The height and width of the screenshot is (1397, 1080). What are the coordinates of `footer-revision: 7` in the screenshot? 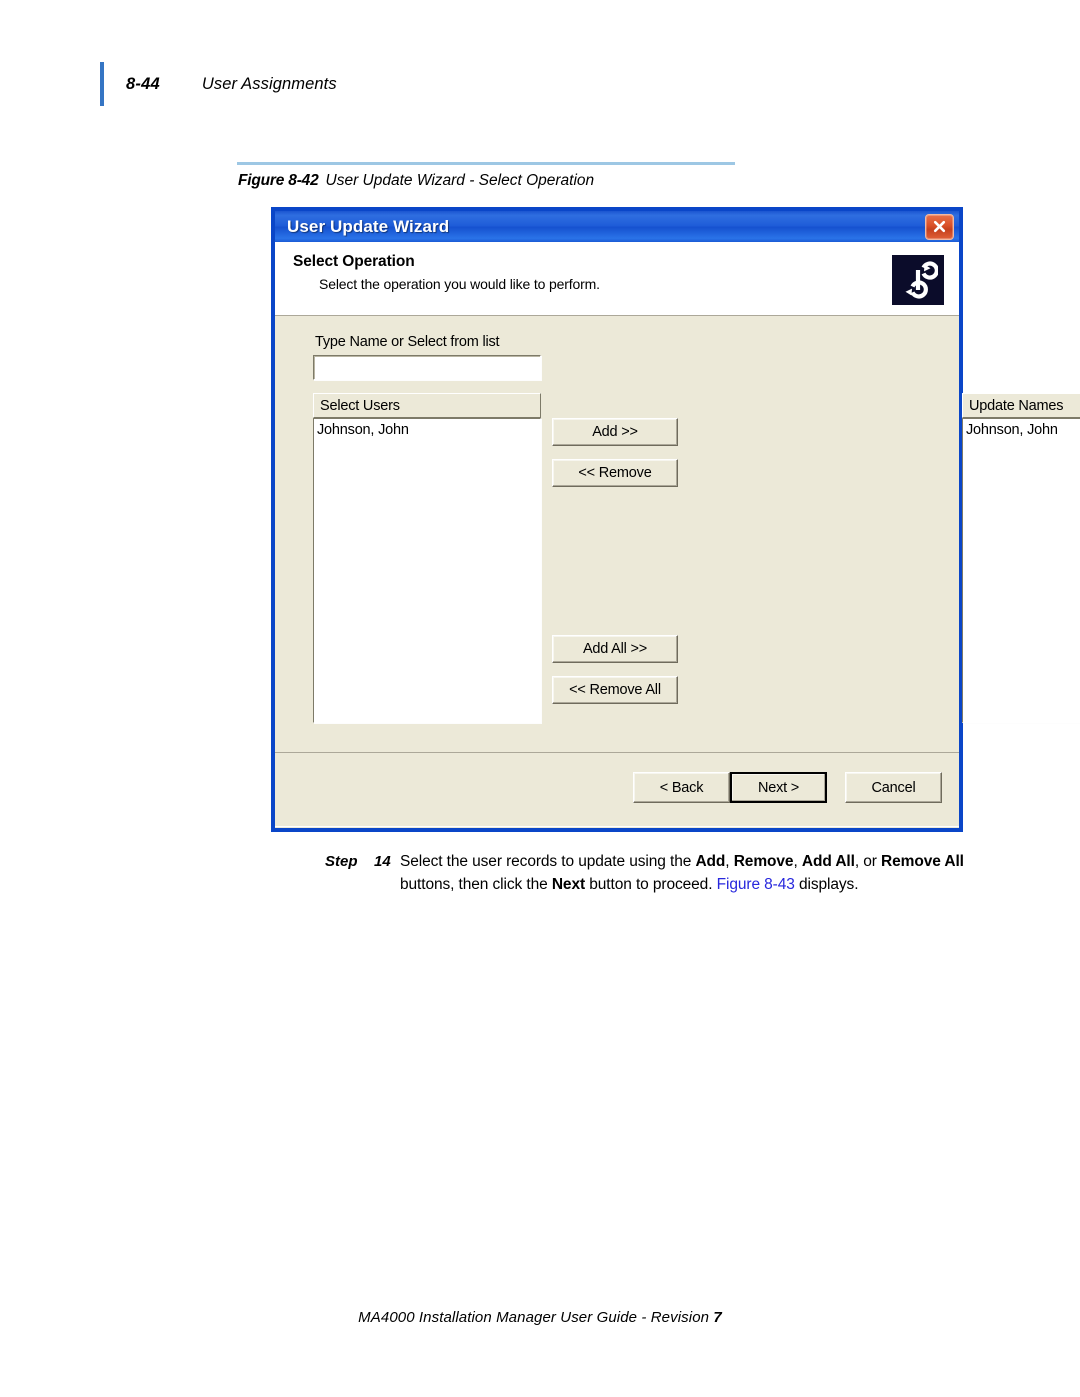 It's located at (717, 1317).